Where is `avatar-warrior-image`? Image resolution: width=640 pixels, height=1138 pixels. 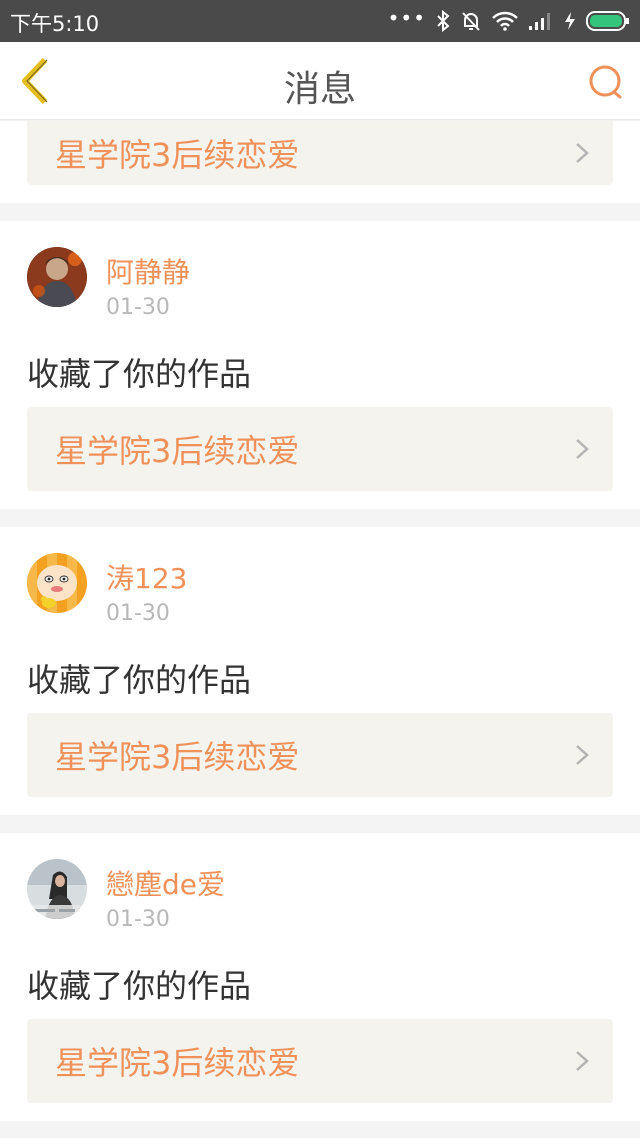
avatar-warrior-image is located at coordinates (57, 277).